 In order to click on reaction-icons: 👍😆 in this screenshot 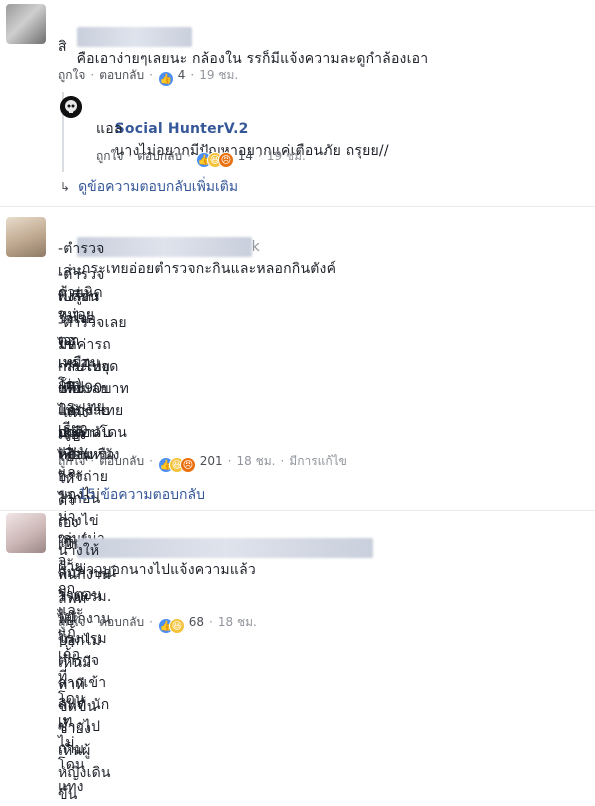, I will do `click(171, 624)`.